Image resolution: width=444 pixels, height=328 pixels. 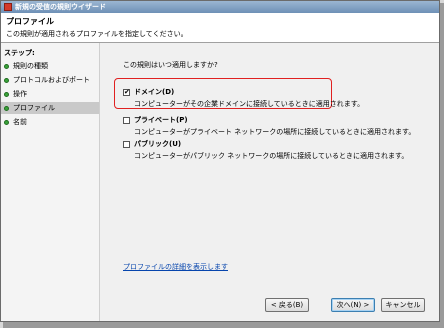 What do you see at coordinates (161, 120) in the screenshot?
I see `private-label: プライベート(P)` at bounding box center [161, 120].